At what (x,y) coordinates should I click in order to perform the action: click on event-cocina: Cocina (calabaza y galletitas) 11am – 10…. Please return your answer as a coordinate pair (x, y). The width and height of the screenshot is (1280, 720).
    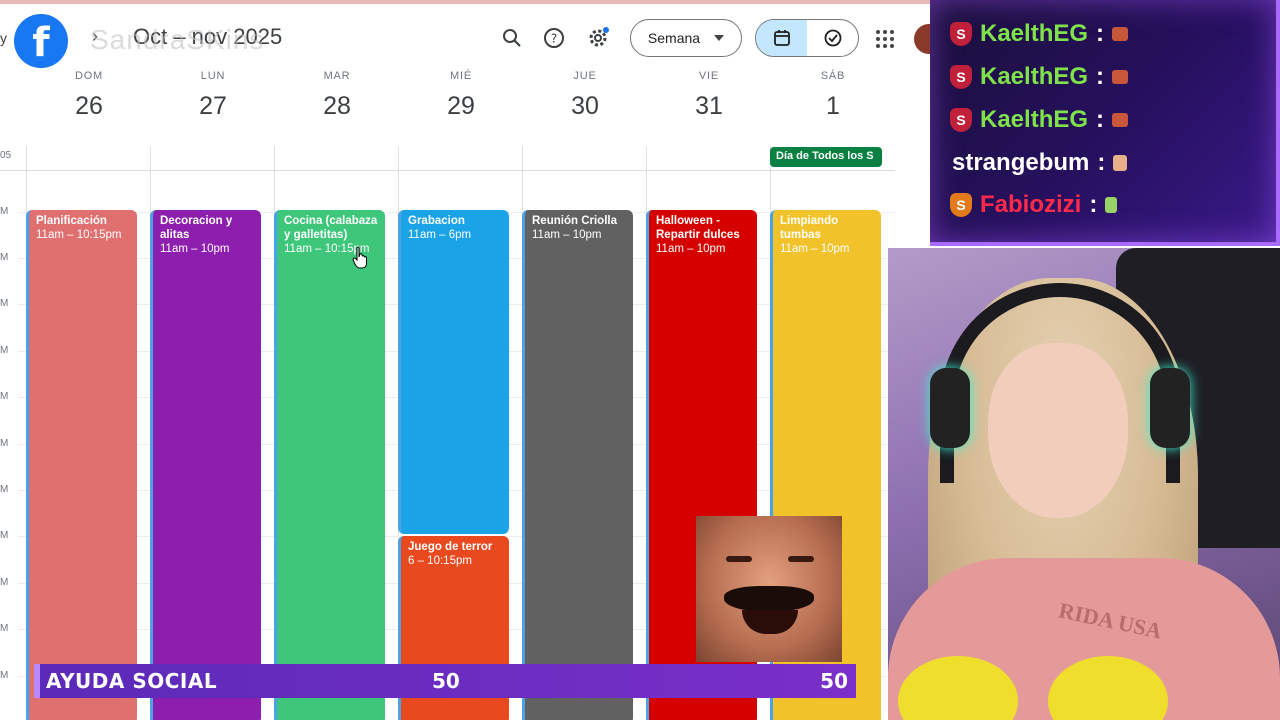
    Looking at the image, I should click on (329, 465).